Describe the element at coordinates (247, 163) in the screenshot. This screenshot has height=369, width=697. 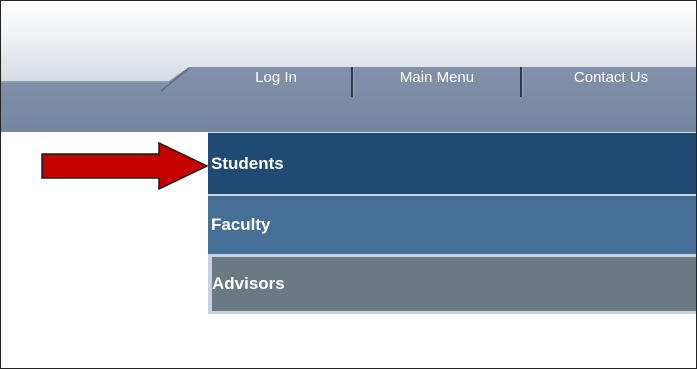
I see `menu-item-label: Students` at that location.